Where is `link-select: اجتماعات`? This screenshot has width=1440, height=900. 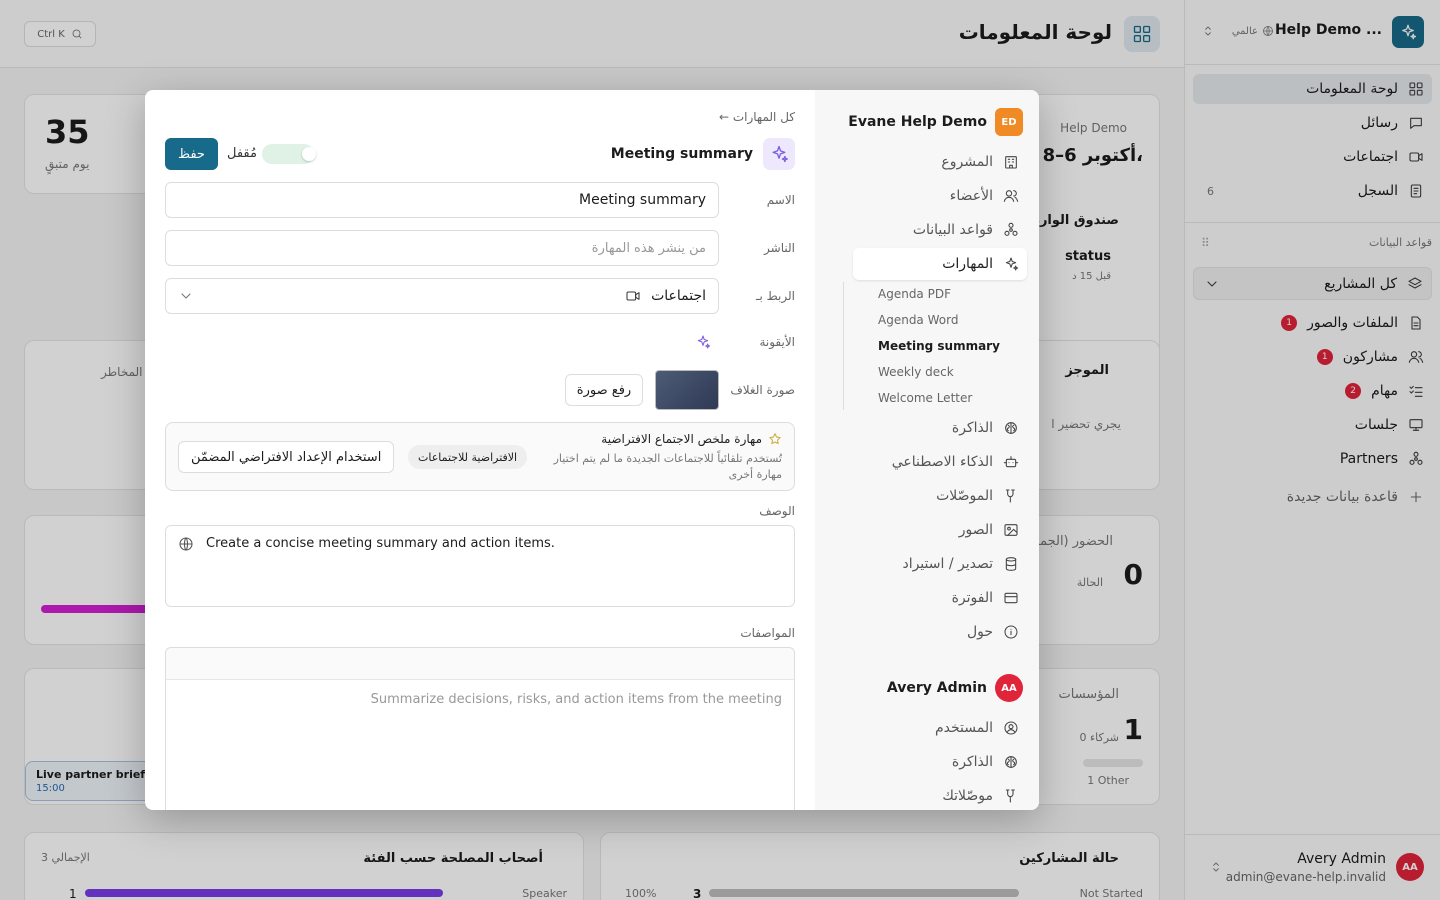 link-select: اجتماعات is located at coordinates (442, 296).